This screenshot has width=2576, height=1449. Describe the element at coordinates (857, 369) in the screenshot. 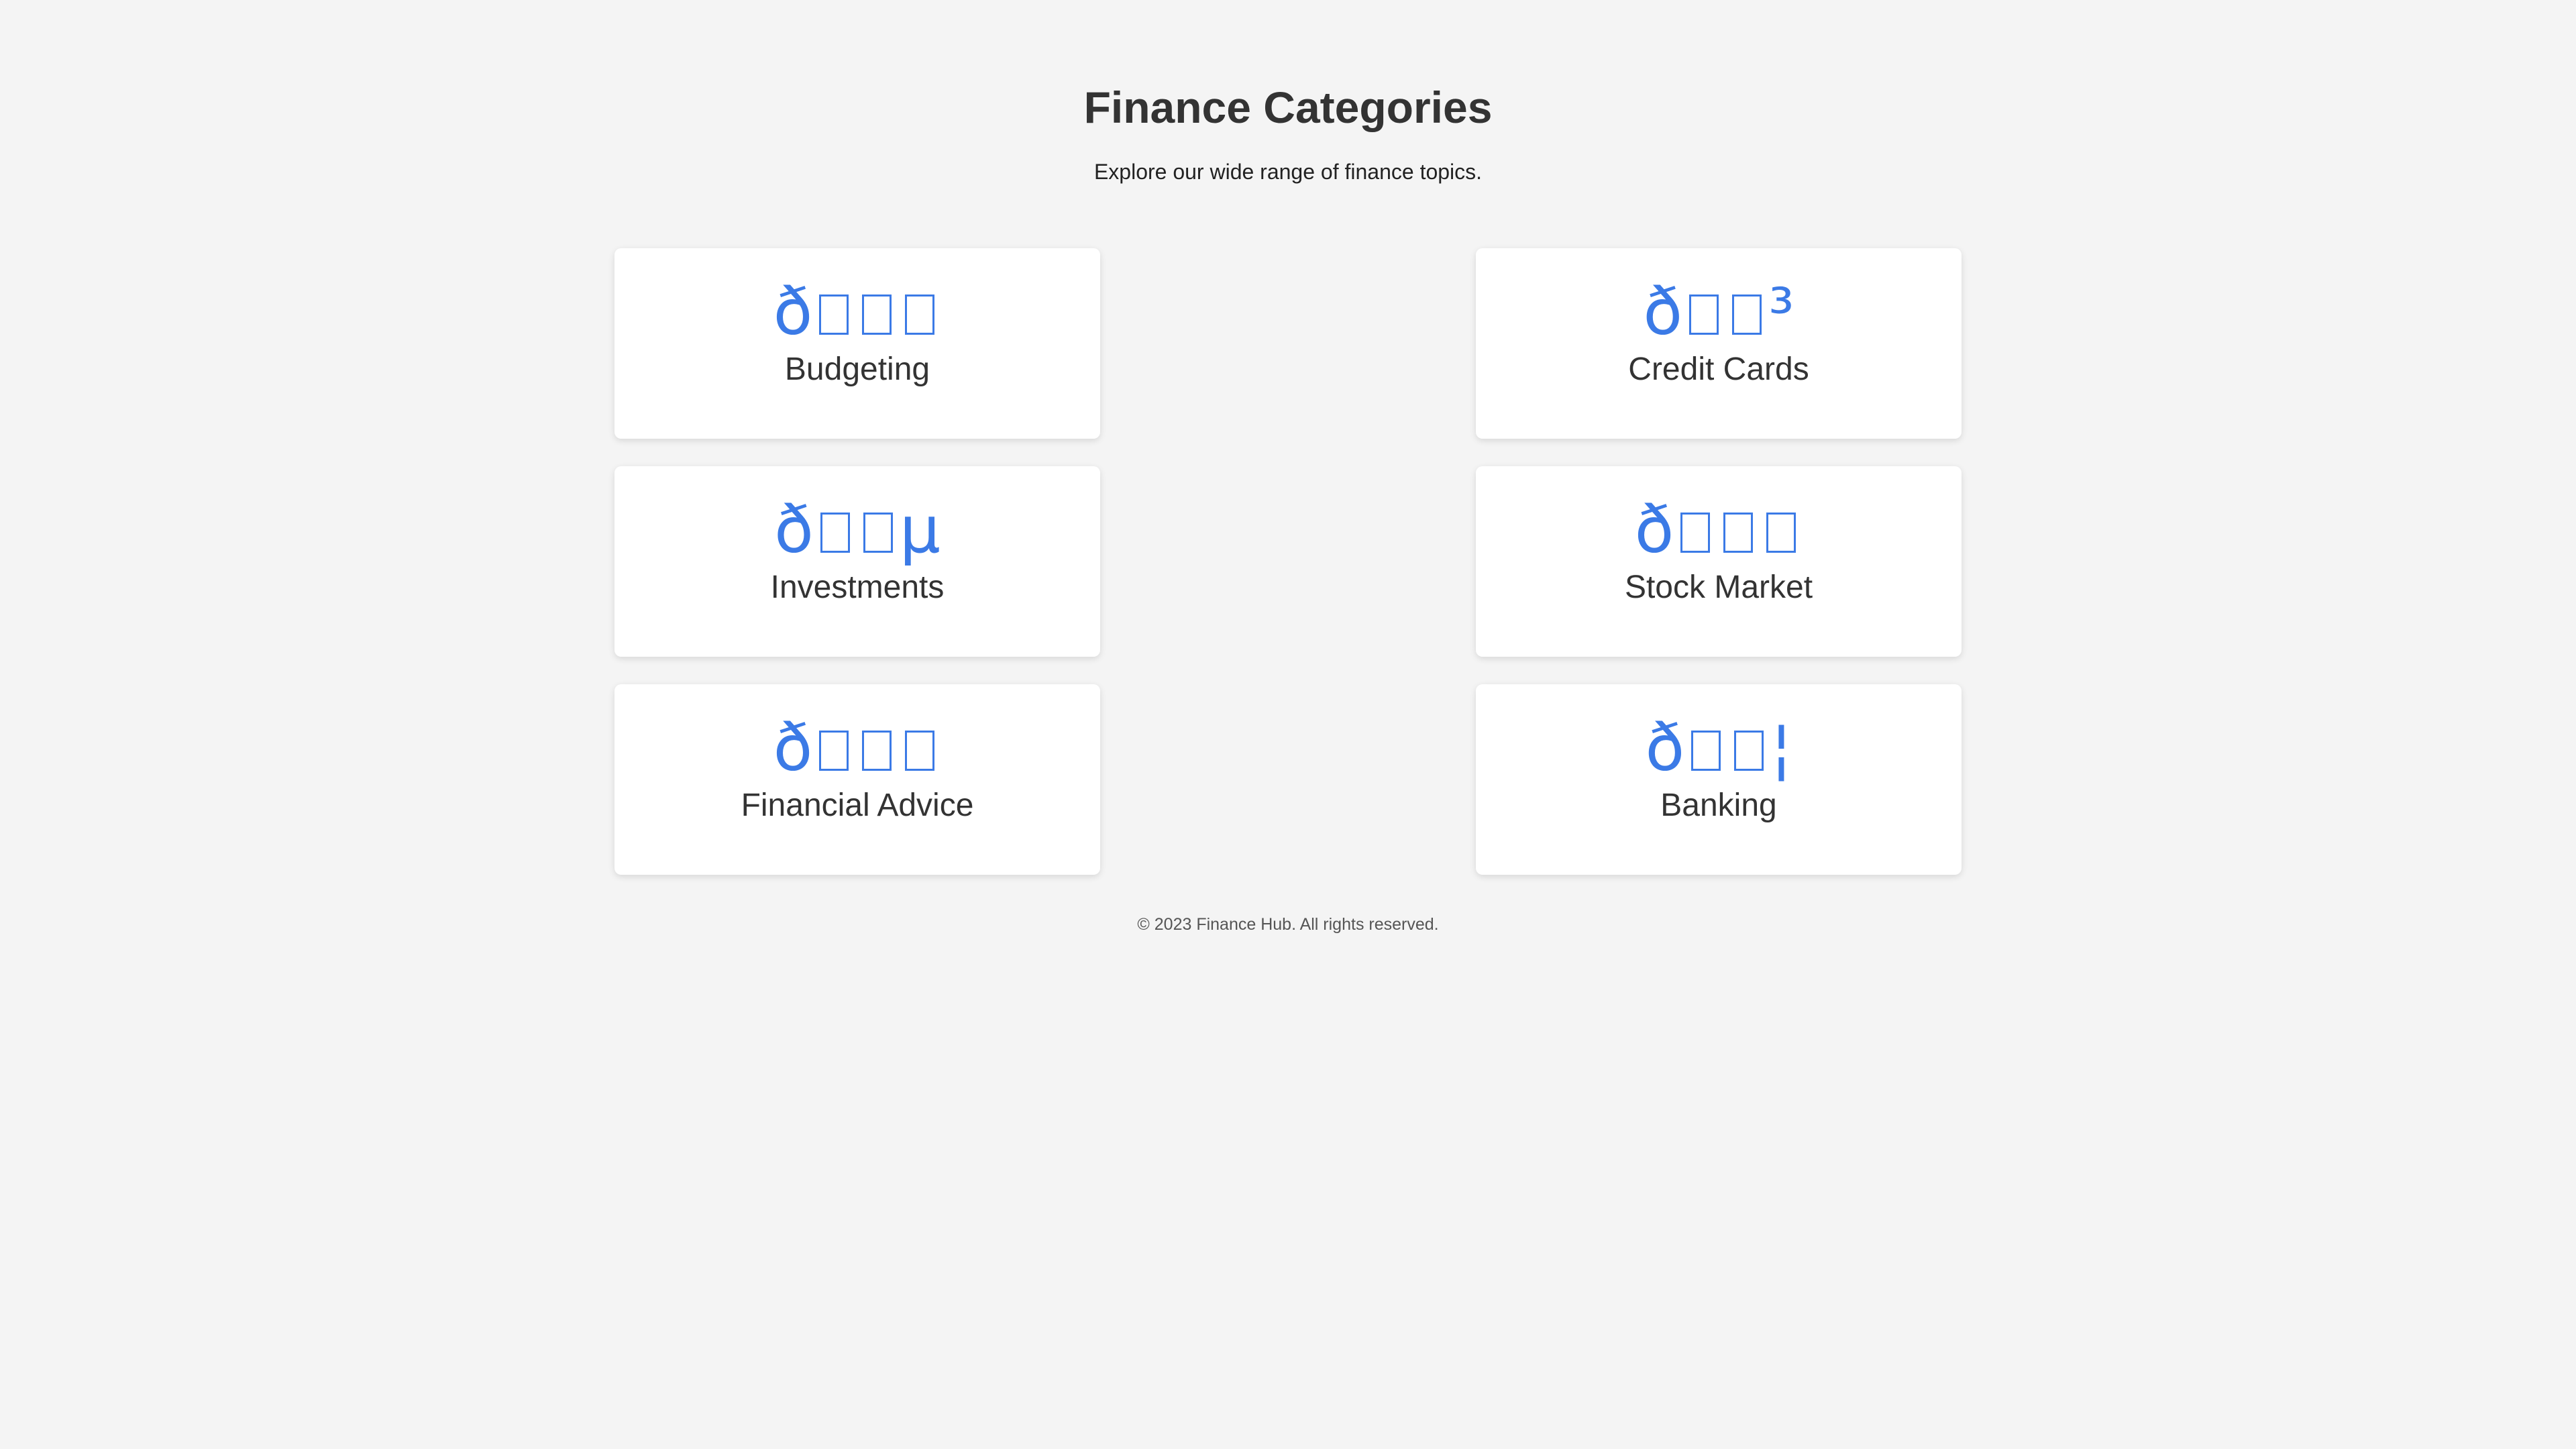

I see `category-label: Budgeting` at that location.